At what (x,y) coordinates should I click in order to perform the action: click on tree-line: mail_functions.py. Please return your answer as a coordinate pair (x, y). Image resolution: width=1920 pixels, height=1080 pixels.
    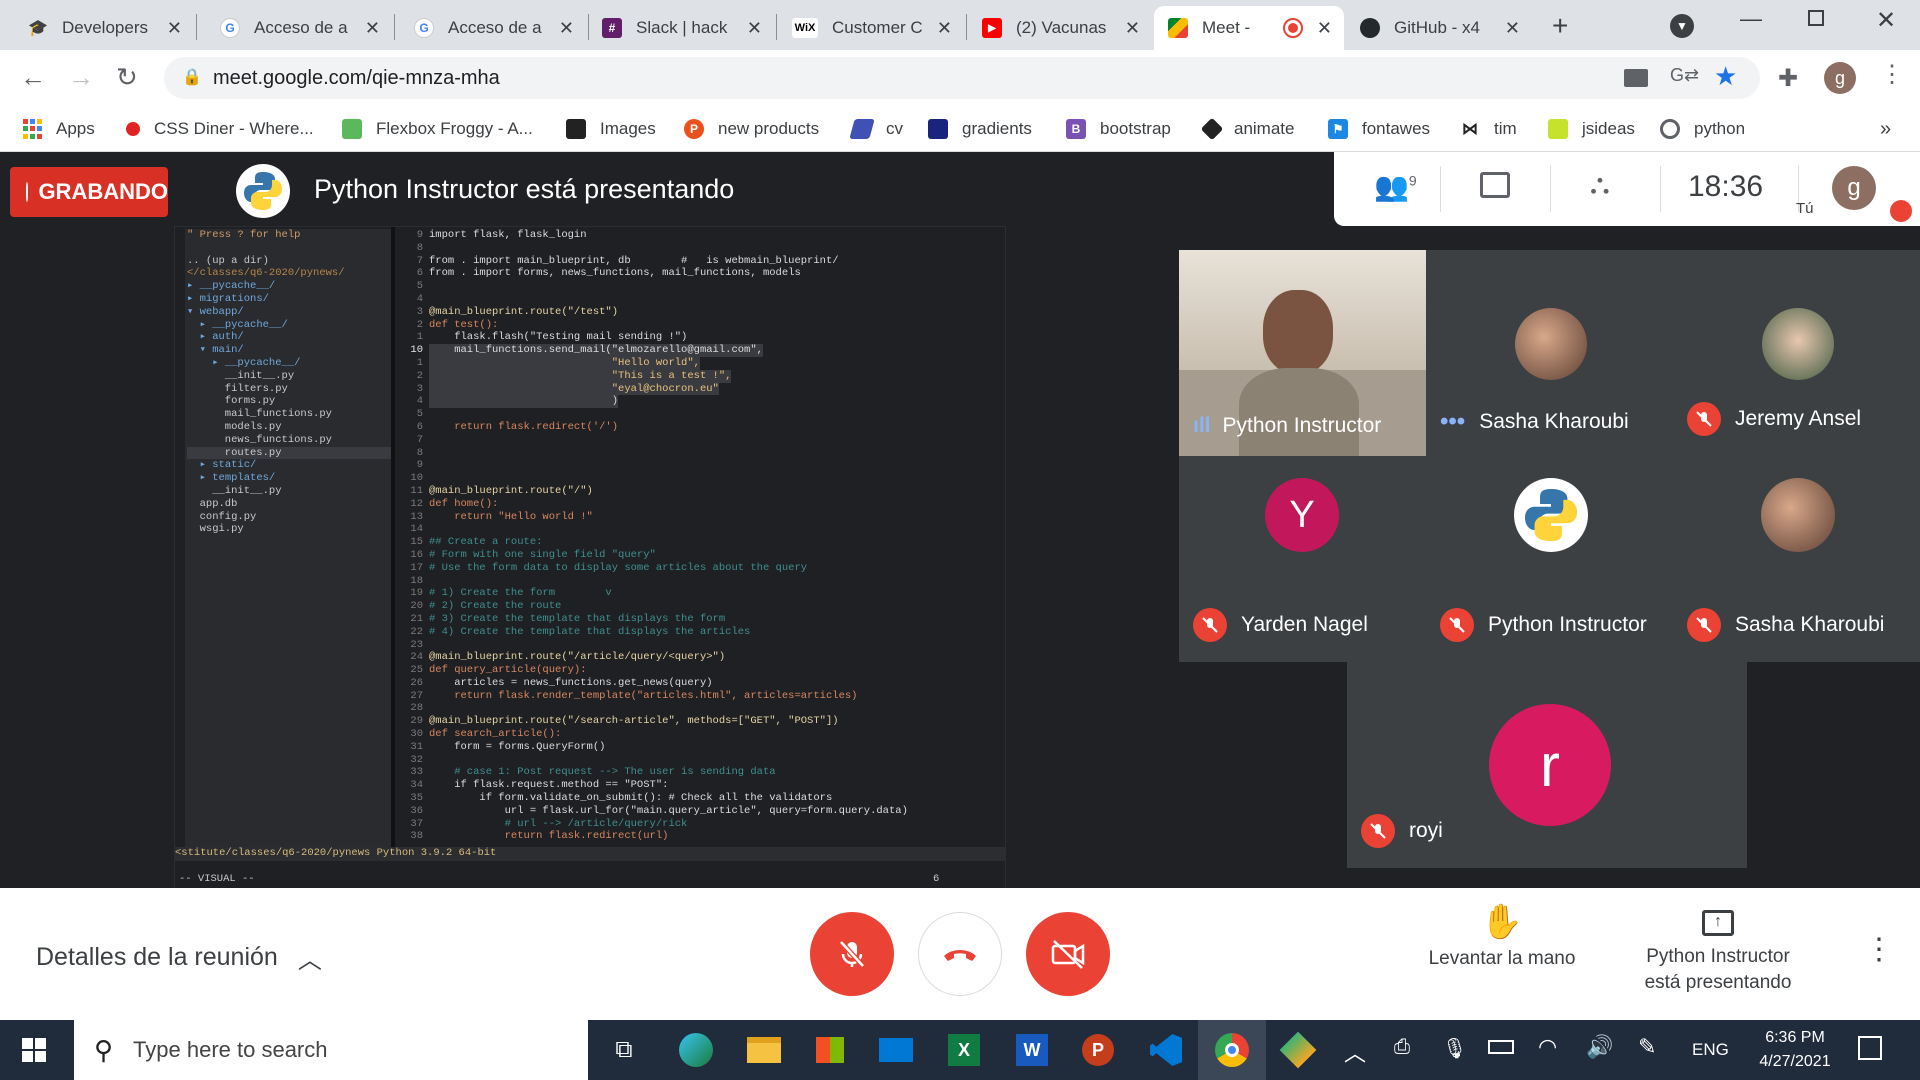
    Looking at the image, I should click on (289, 414).